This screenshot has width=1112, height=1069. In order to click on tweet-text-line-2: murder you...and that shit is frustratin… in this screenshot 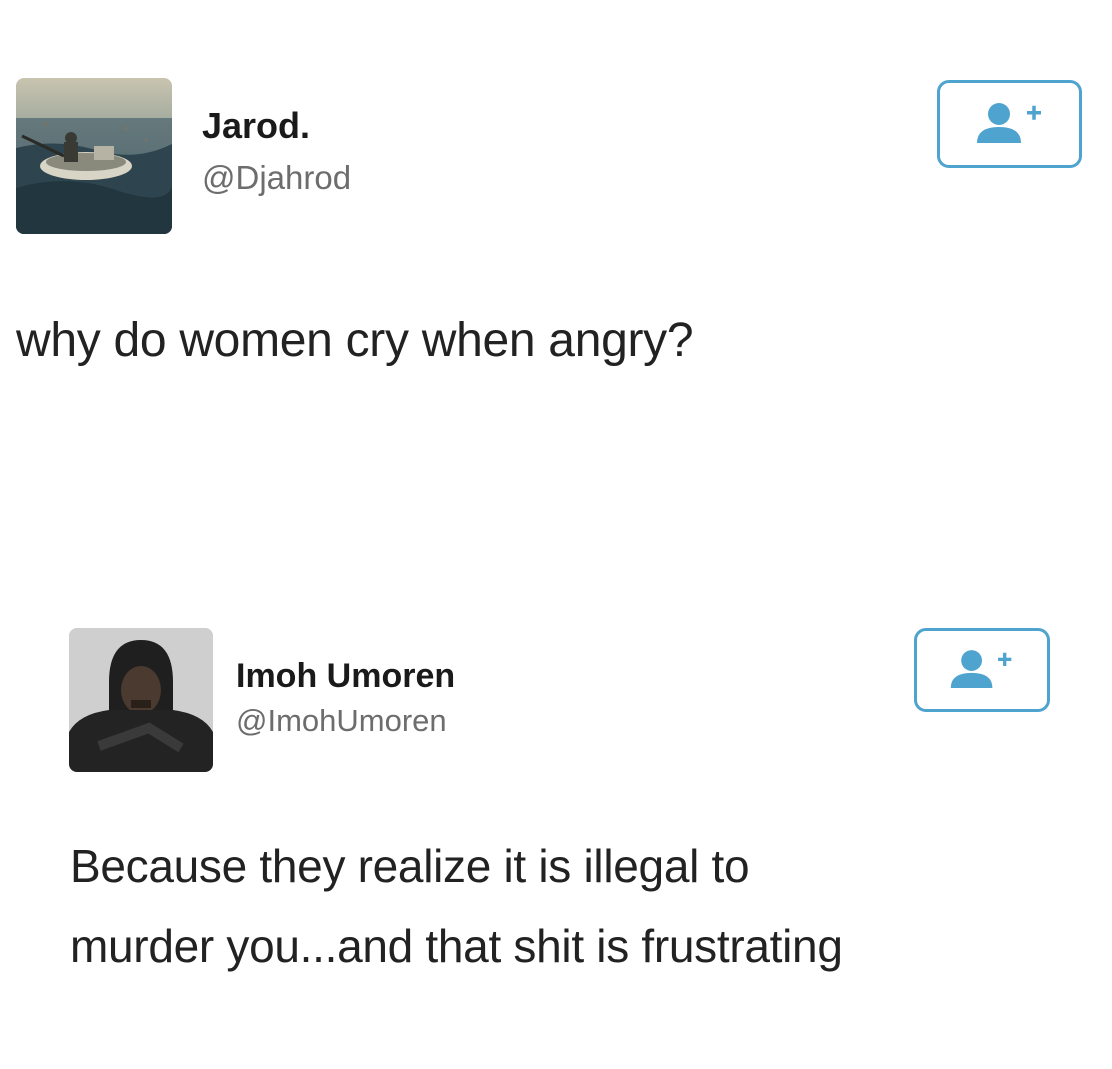, I will do `click(456, 946)`.